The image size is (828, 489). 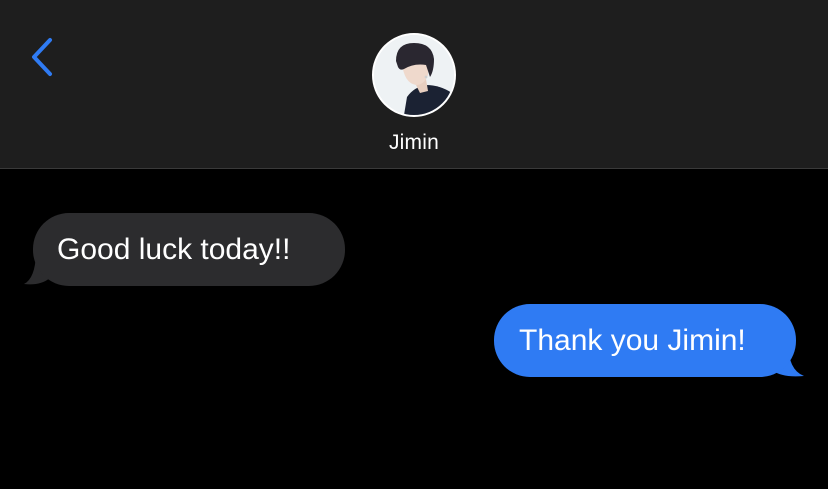 I want to click on received-message-bubble: Good luck today!!, so click(x=189, y=249).